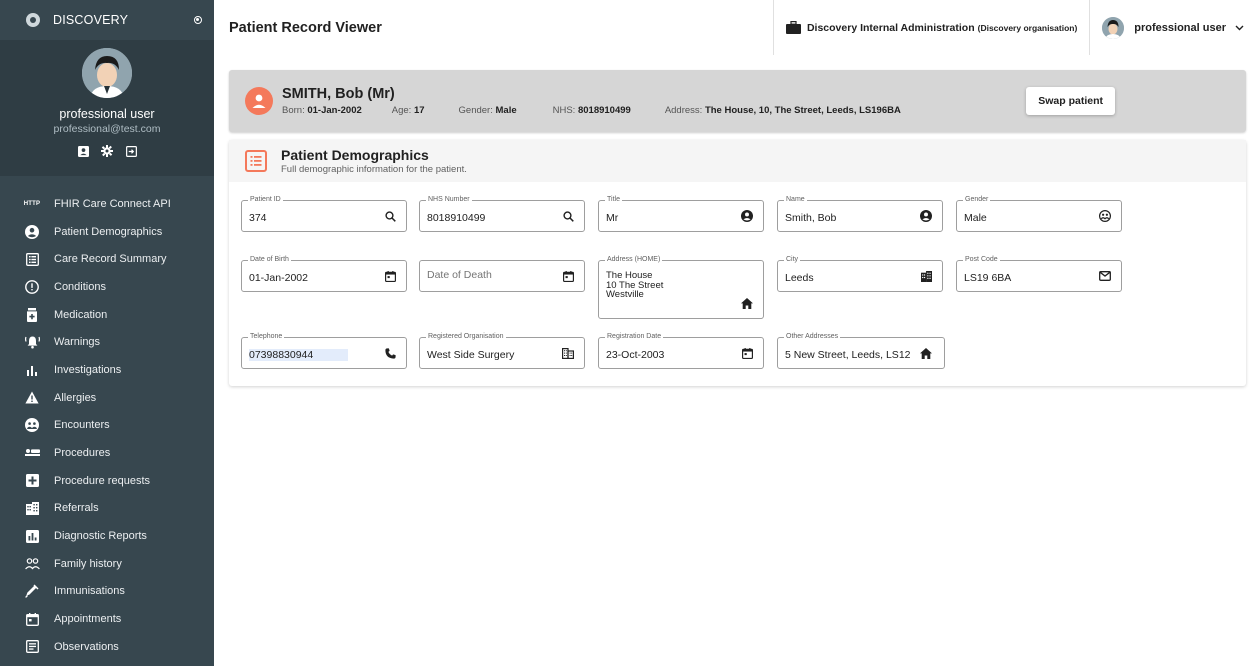 This screenshot has width=1258, height=666. What do you see at coordinates (32, 203) in the screenshot?
I see `http-icon: HTTP` at bounding box center [32, 203].